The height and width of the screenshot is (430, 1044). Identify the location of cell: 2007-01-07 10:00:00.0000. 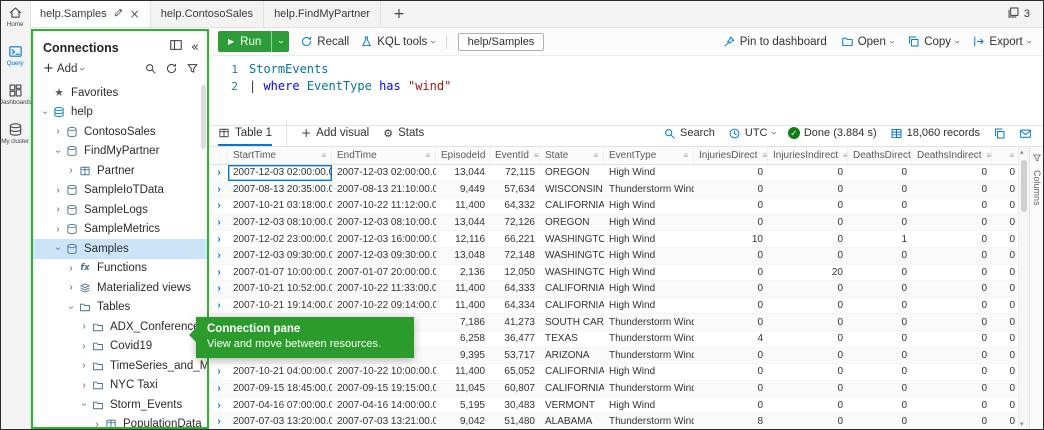
(280, 273).